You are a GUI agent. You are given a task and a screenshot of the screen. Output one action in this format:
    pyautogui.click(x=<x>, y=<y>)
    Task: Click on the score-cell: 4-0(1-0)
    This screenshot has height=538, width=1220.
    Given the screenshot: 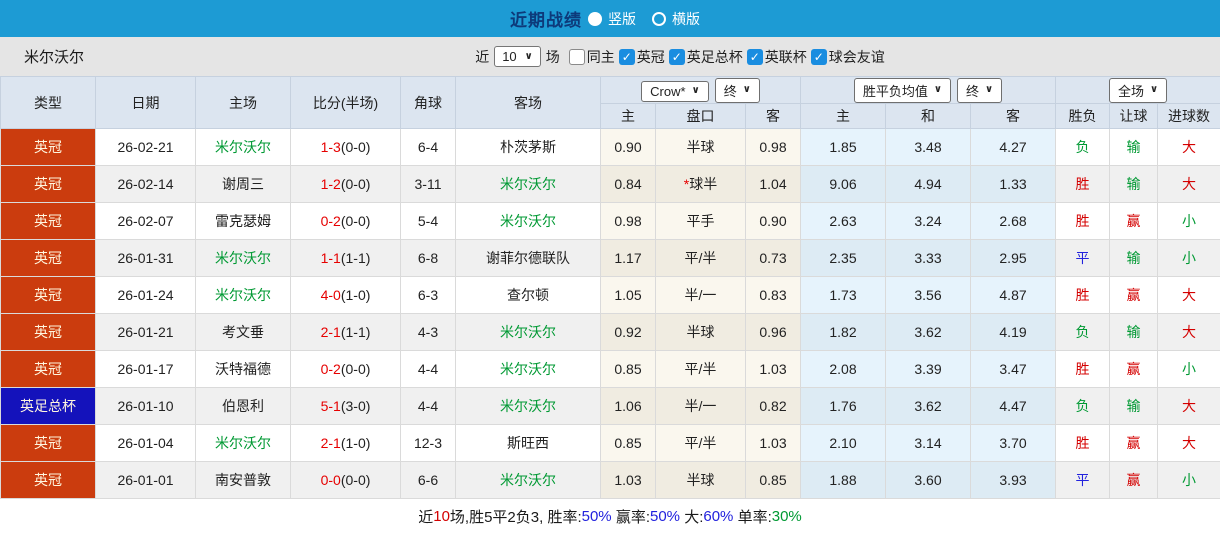 What is the action you would take?
    pyautogui.click(x=345, y=295)
    